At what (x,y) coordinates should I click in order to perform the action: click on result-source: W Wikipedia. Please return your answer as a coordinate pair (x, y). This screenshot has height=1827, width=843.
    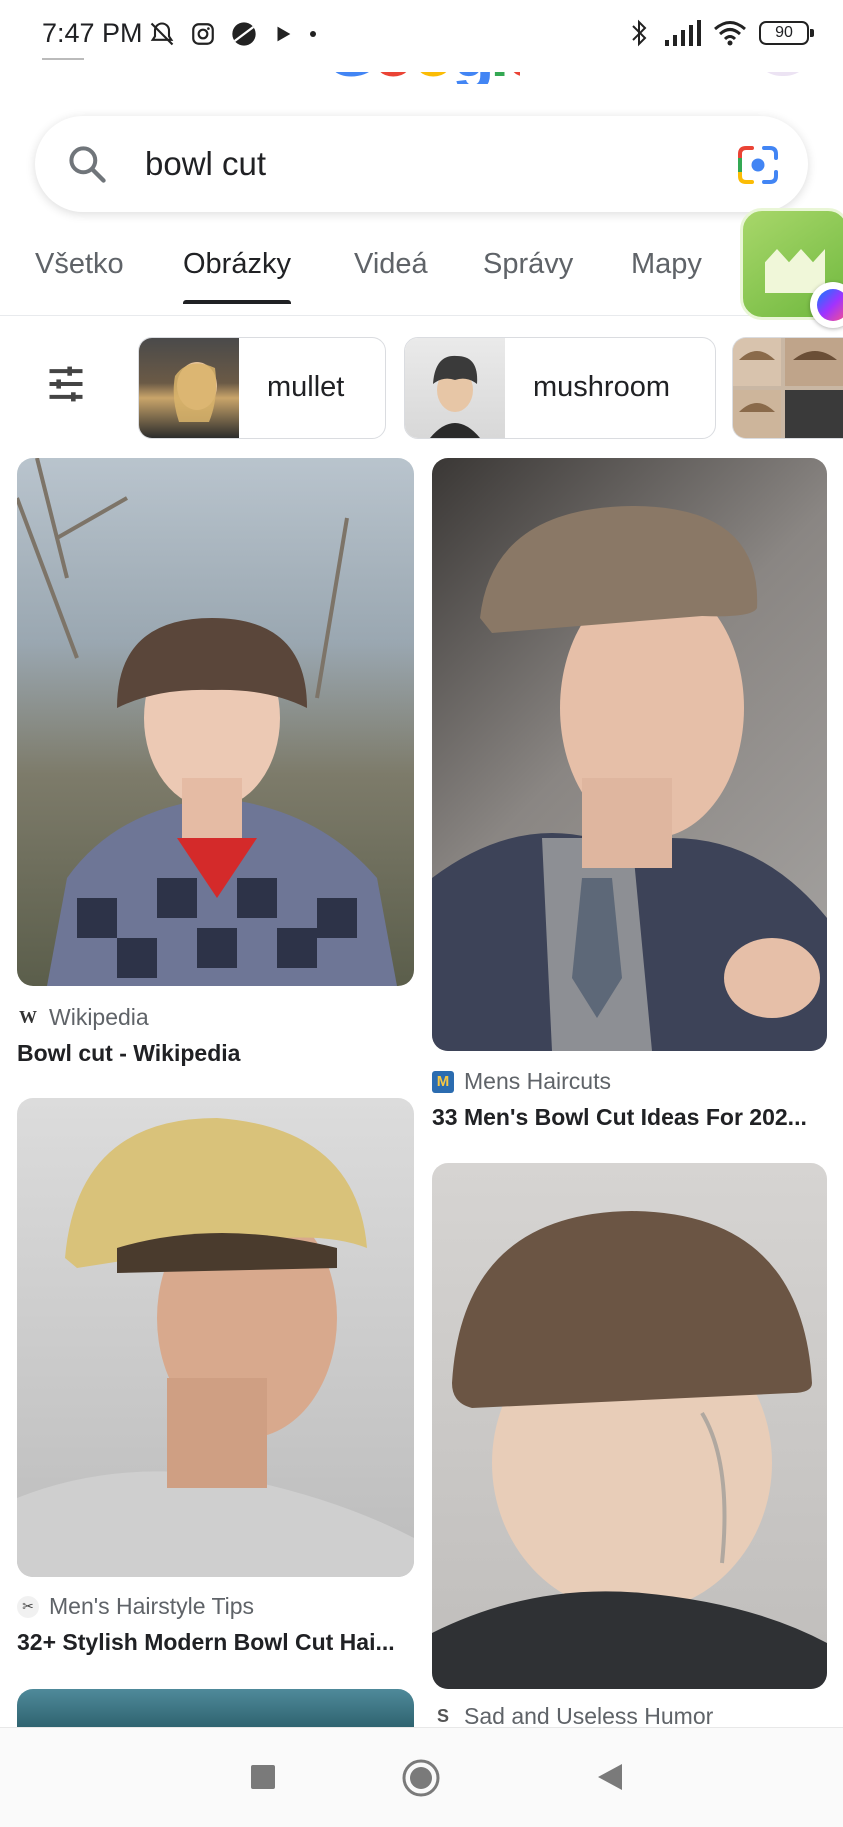
    Looking at the image, I should click on (83, 1017).